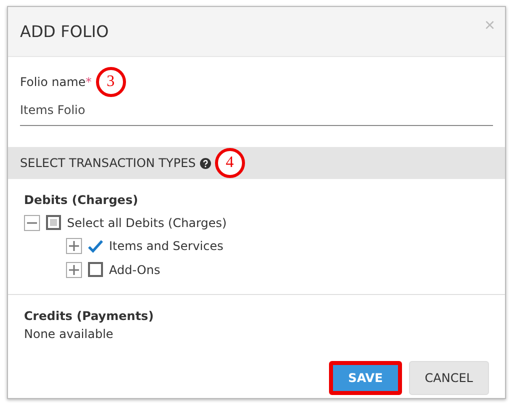 Image resolution: width=515 pixels, height=409 pixels. What do you see at coordinates (111, 82) in the screenshot?
I see `callout-marker: 3` at bounding box center [111, 82].